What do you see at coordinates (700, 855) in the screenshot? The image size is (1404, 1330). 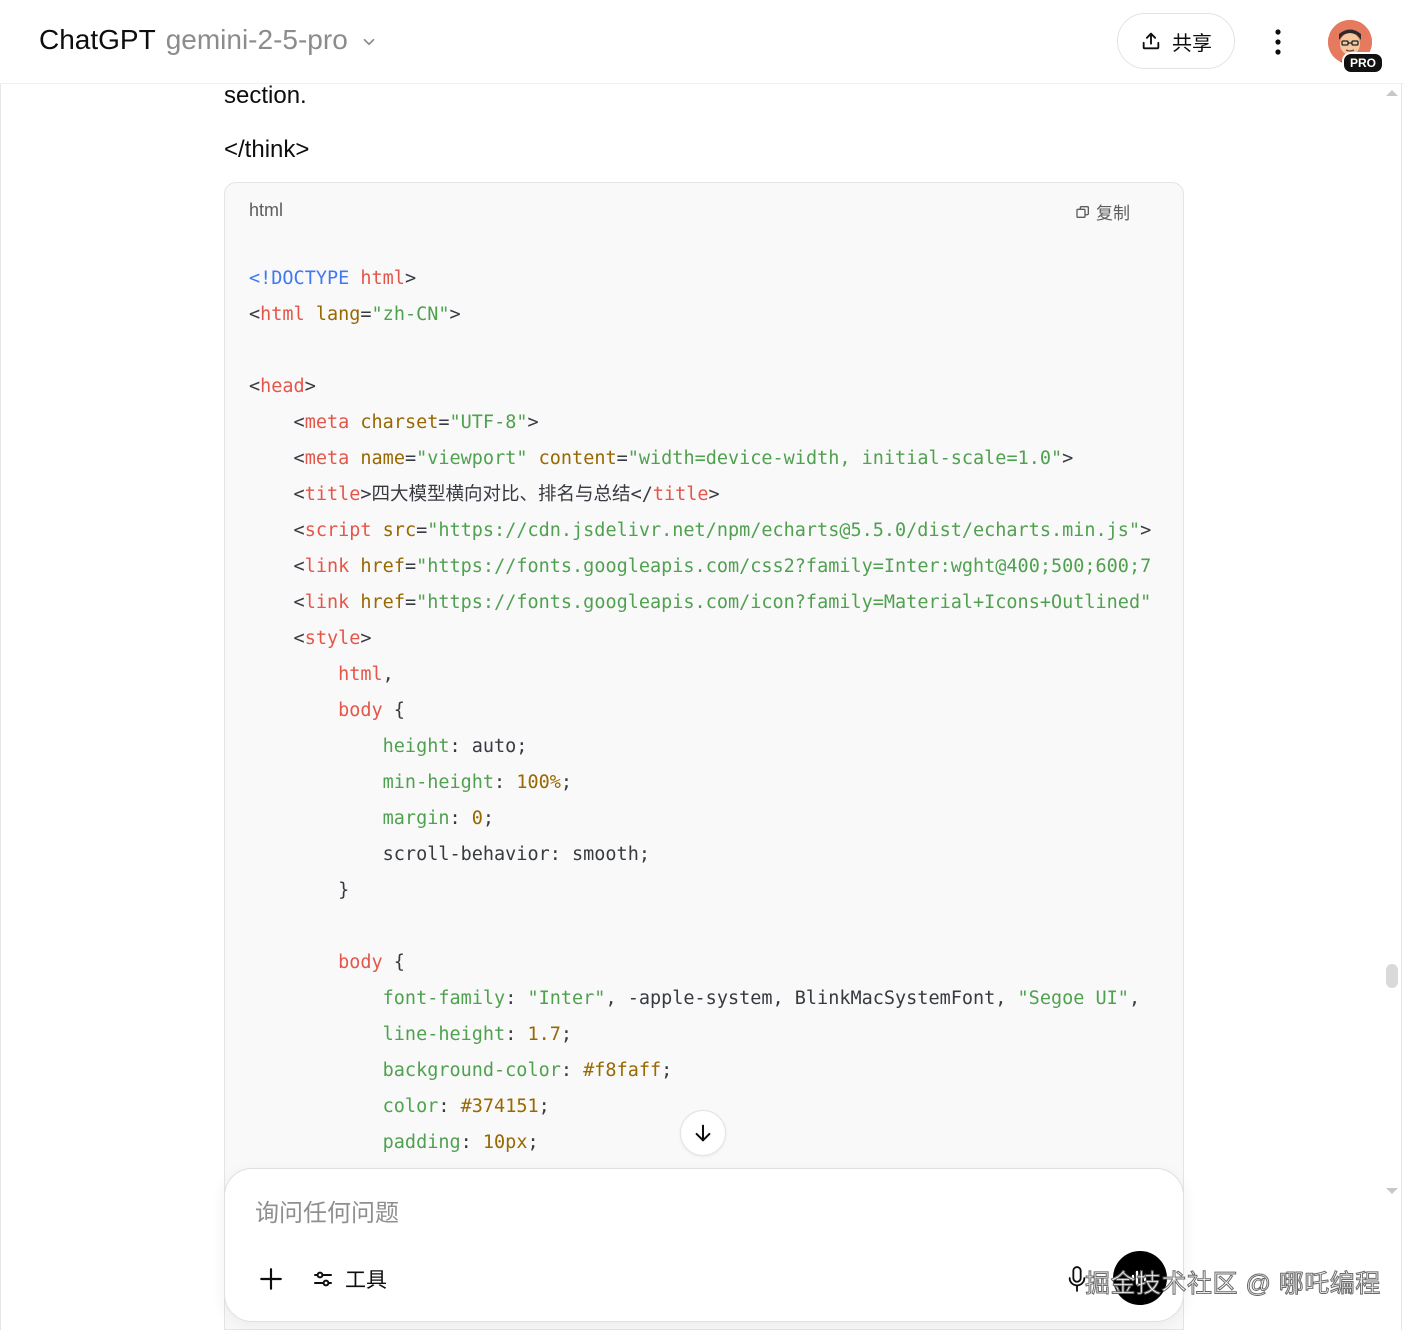 I see `code-line: scroll-behavior: smooth;` at bounding box center [700, 855].